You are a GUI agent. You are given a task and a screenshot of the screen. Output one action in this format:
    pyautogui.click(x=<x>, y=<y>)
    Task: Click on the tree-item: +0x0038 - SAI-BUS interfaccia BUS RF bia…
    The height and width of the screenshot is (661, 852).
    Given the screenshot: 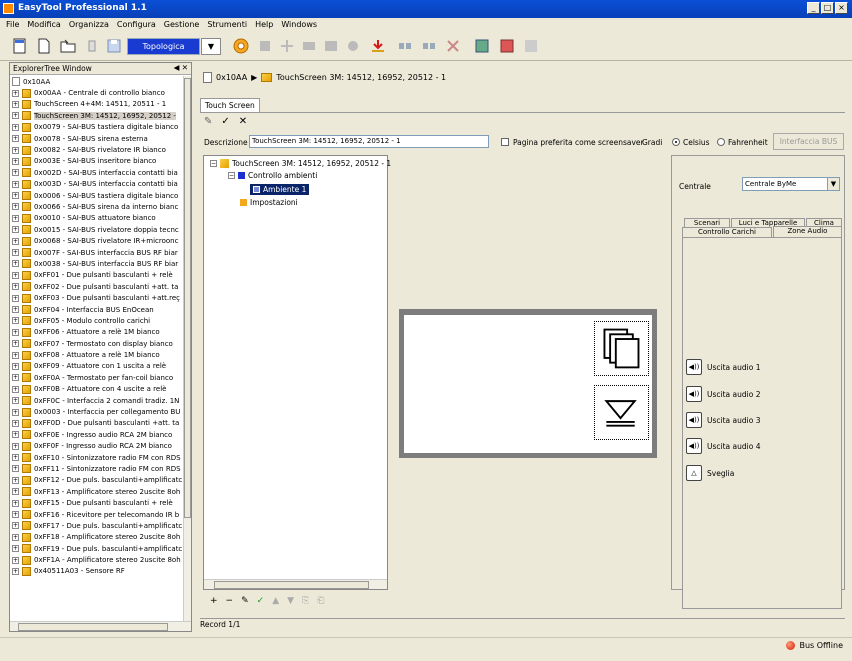 What is the action you would take?
    pyautogui.click(x=97, y=263)
    